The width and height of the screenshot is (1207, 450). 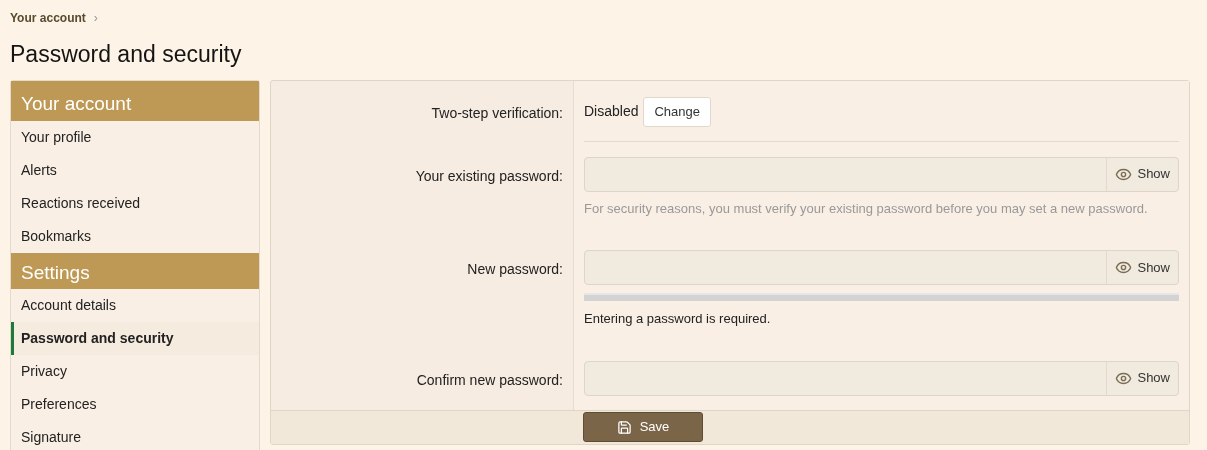 What do you see at coordinates (135, 305) in the screenshot?
I see `sidebar-item: Account details` at bounding box center [135, 305].